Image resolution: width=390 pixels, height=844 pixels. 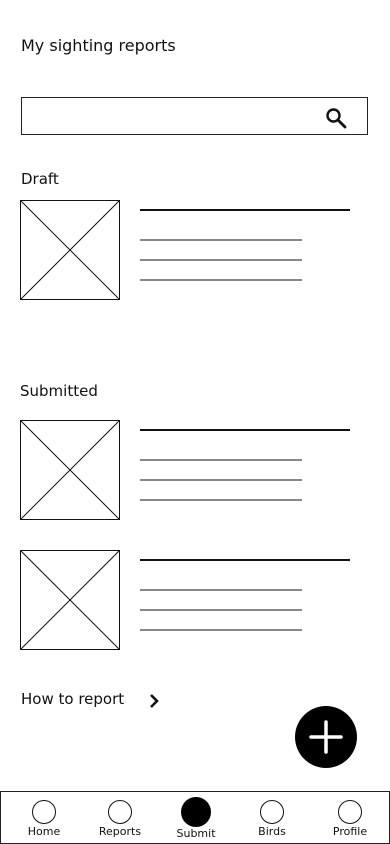 I want to click on draft-section-label: Draft, so click(x=40, y=179).